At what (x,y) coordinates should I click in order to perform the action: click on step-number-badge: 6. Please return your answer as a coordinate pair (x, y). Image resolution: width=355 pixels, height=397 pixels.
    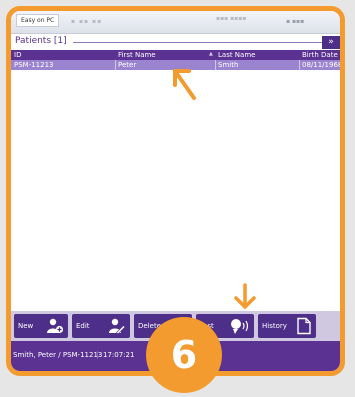
    Looking at the image, I should click on (184, 355).